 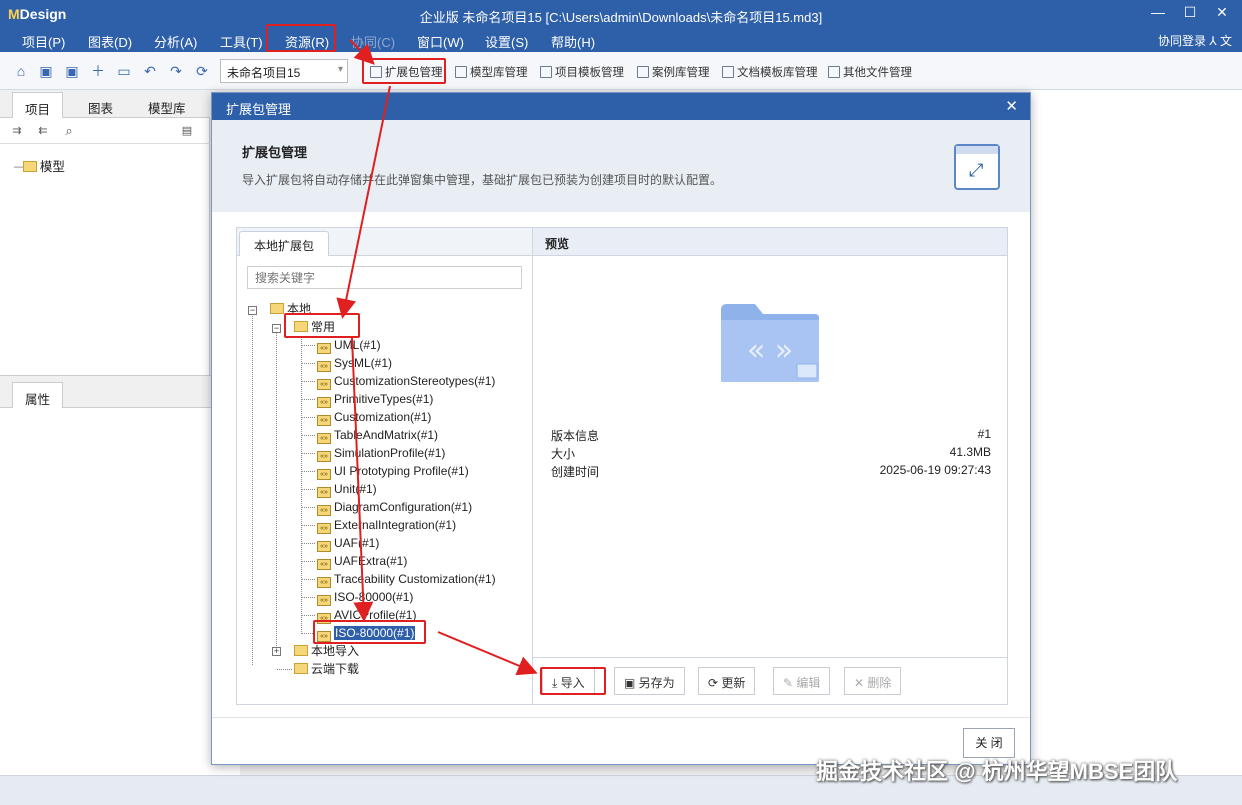 I want to click on folder-icon, so click(x=277, y=308).